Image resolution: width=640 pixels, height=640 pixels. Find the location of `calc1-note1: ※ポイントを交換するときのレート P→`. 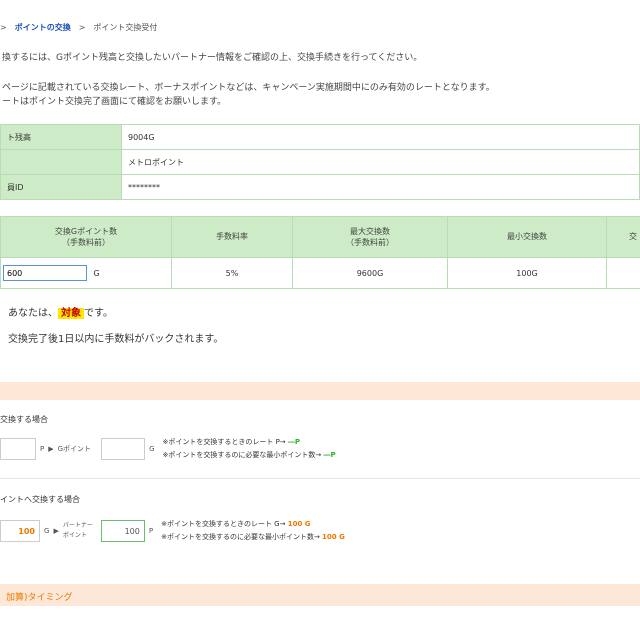

calc1-note1: ※ポイントを交換するときのレート P→ is located at coordinates (224, 442).